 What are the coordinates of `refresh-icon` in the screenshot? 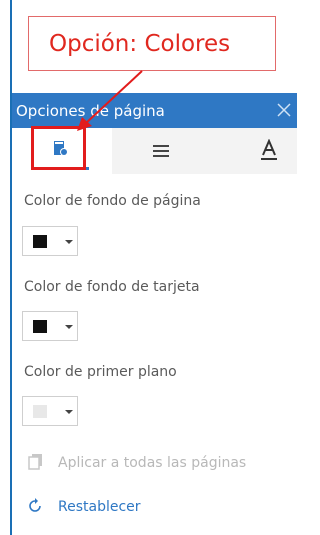 It's located at (35, 505).